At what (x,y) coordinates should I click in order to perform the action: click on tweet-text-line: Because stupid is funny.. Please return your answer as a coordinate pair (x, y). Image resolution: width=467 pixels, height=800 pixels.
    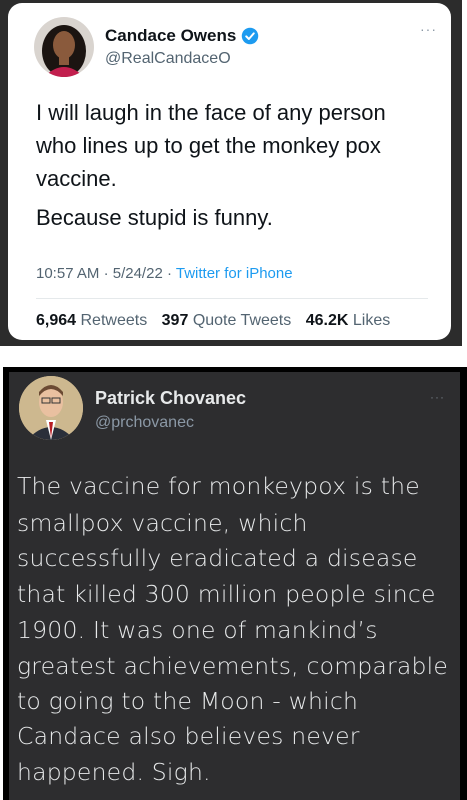
    Looking at the image, I should click on (154, 217).